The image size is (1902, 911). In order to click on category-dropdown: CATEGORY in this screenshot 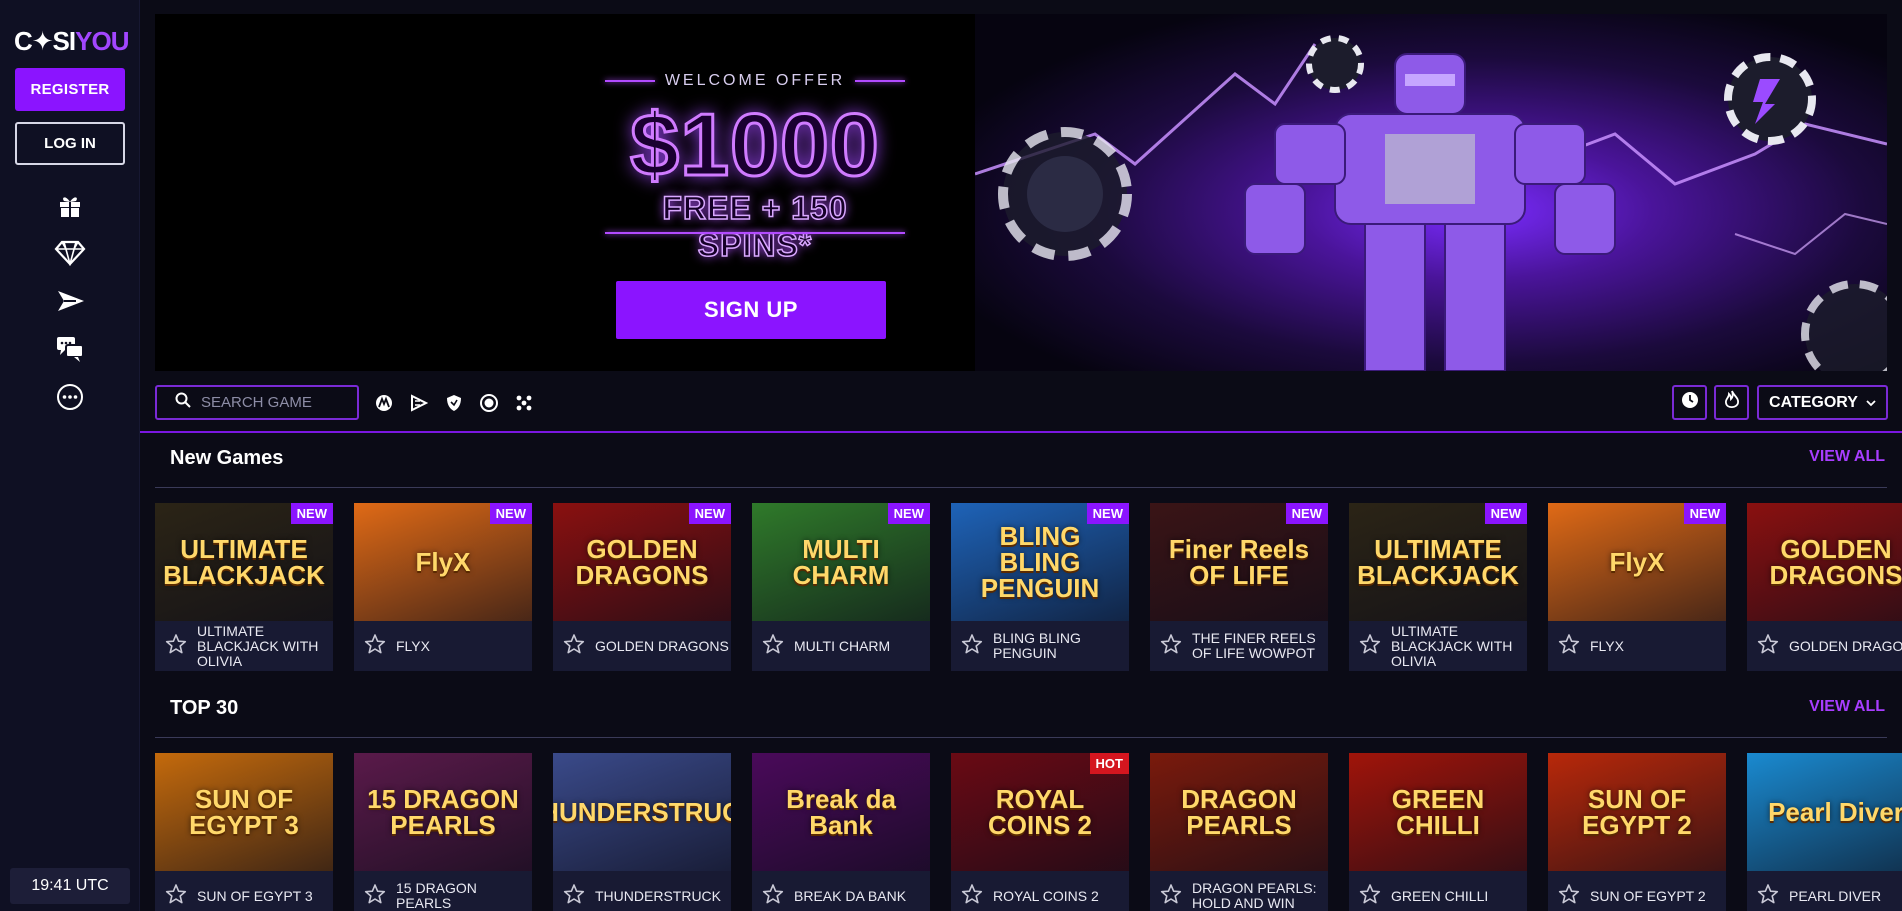, I will do `click(1822, 402)`.